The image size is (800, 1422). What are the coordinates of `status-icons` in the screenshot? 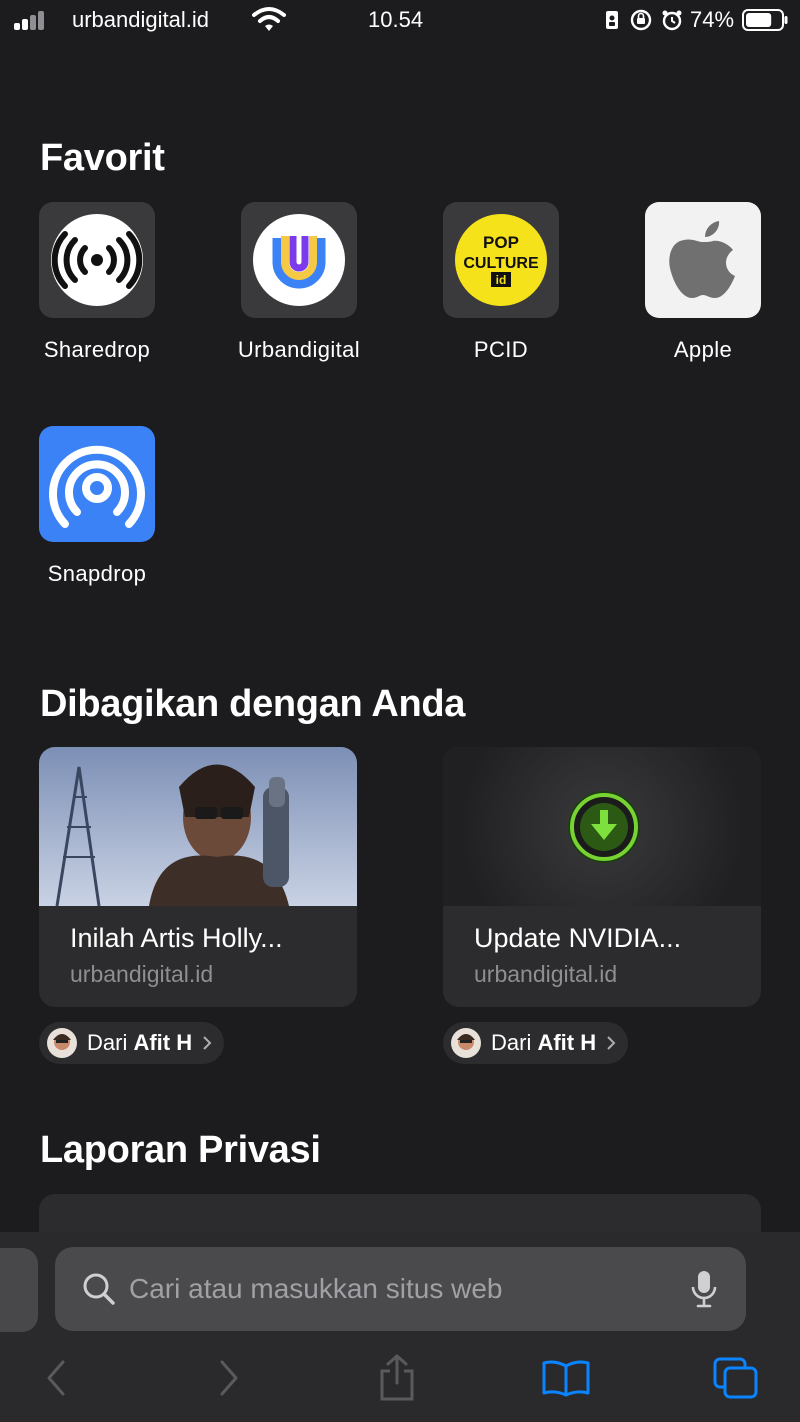 It's located at (644, 20).